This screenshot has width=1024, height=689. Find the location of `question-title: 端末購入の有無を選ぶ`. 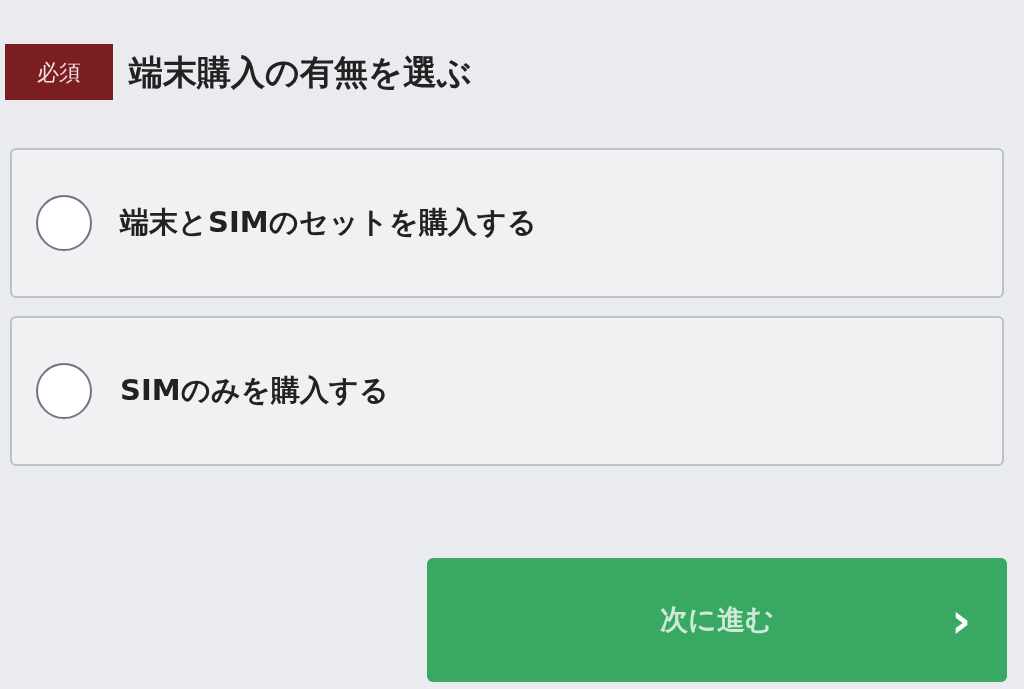

question-title: 端末購入の有無を選ぶ is located at coordinates (300, 72).